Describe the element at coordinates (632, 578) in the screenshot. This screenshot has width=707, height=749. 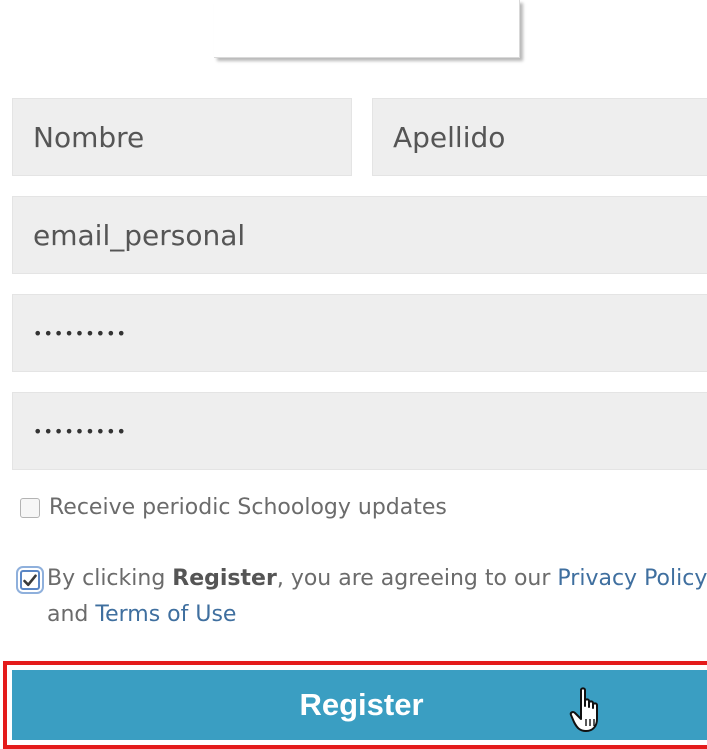
I see `privacy-policy-link: Privacy Policy` at that location.